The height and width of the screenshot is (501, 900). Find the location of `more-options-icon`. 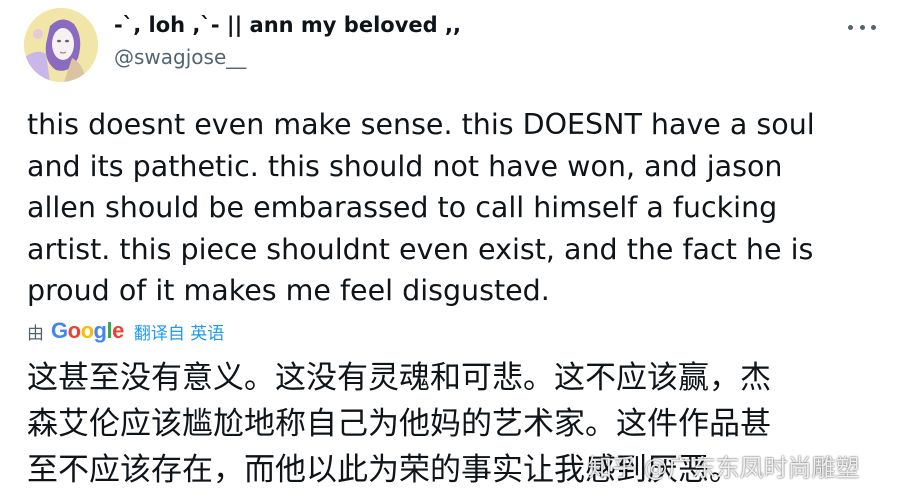

more-options-icon is located at coordinates (862, 27).